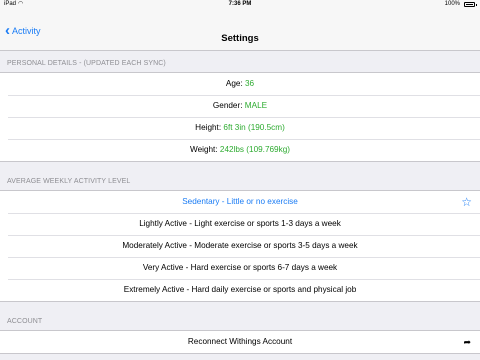 The image size is (480, 360). What do you see at coordinates (240, 38) in the screenshot?
I see `page-title: Settings` at bounding box center [240, 38].